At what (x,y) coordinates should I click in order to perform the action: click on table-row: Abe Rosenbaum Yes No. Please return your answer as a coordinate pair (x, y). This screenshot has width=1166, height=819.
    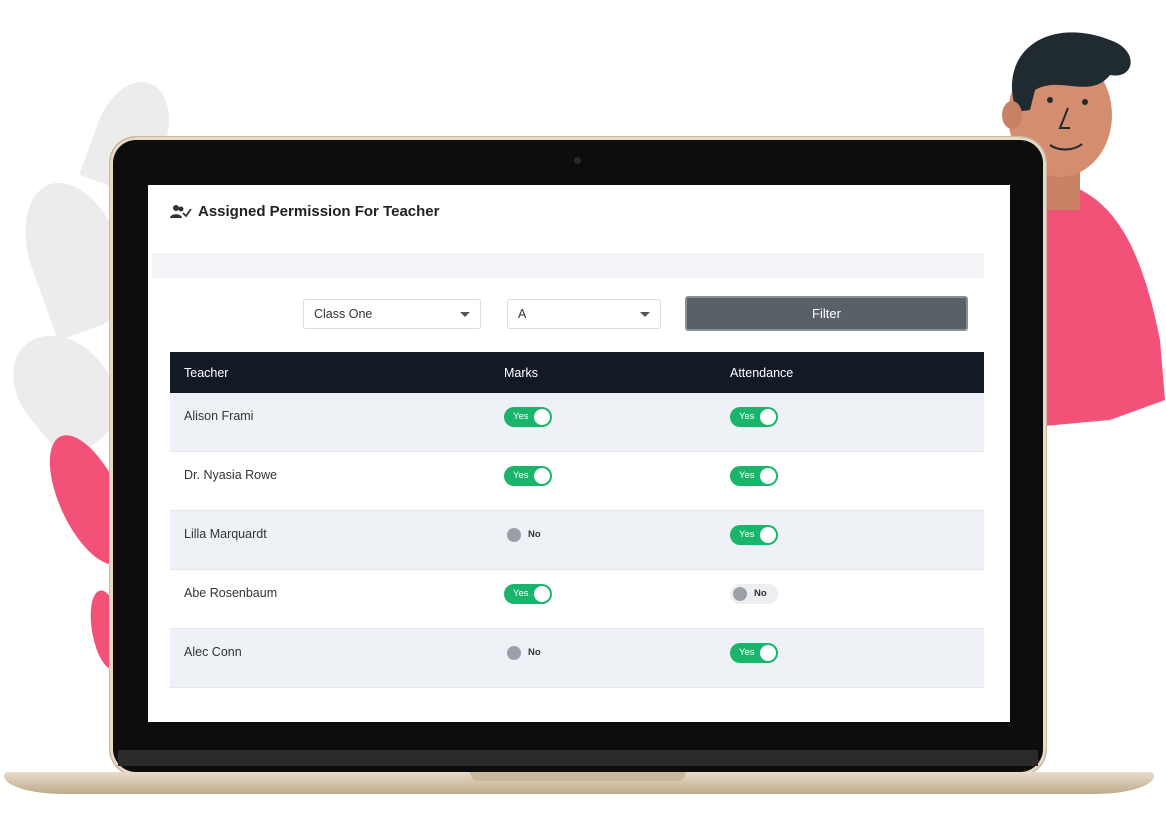
    Looking at the image, I should click on (577, 599).